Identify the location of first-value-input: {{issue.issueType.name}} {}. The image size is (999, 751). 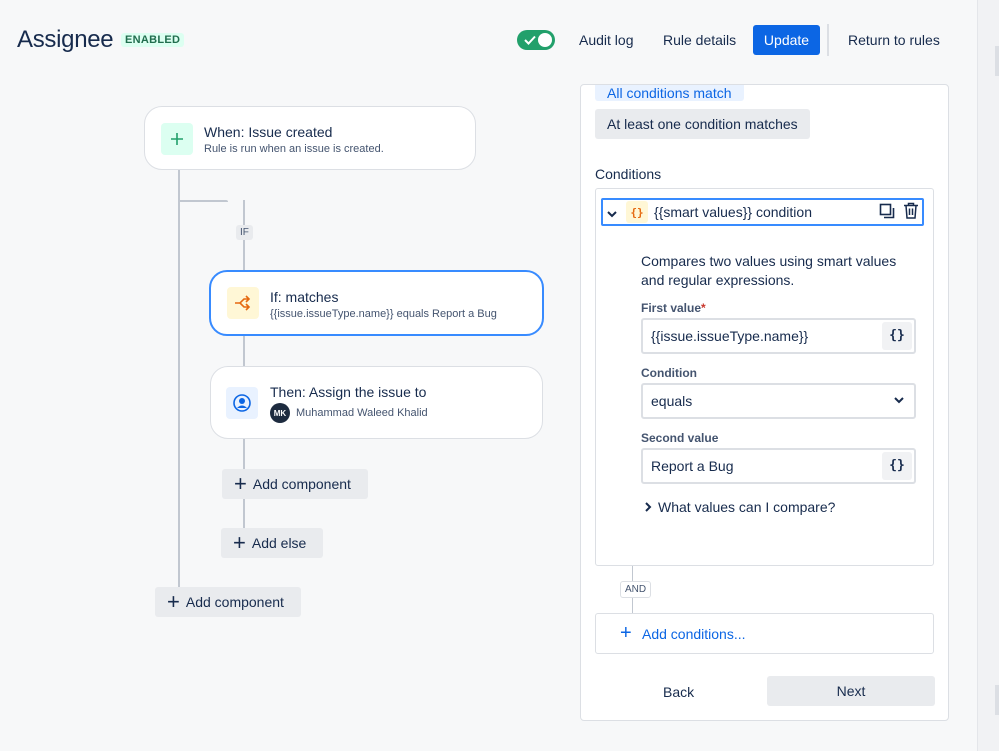
(778, 336).